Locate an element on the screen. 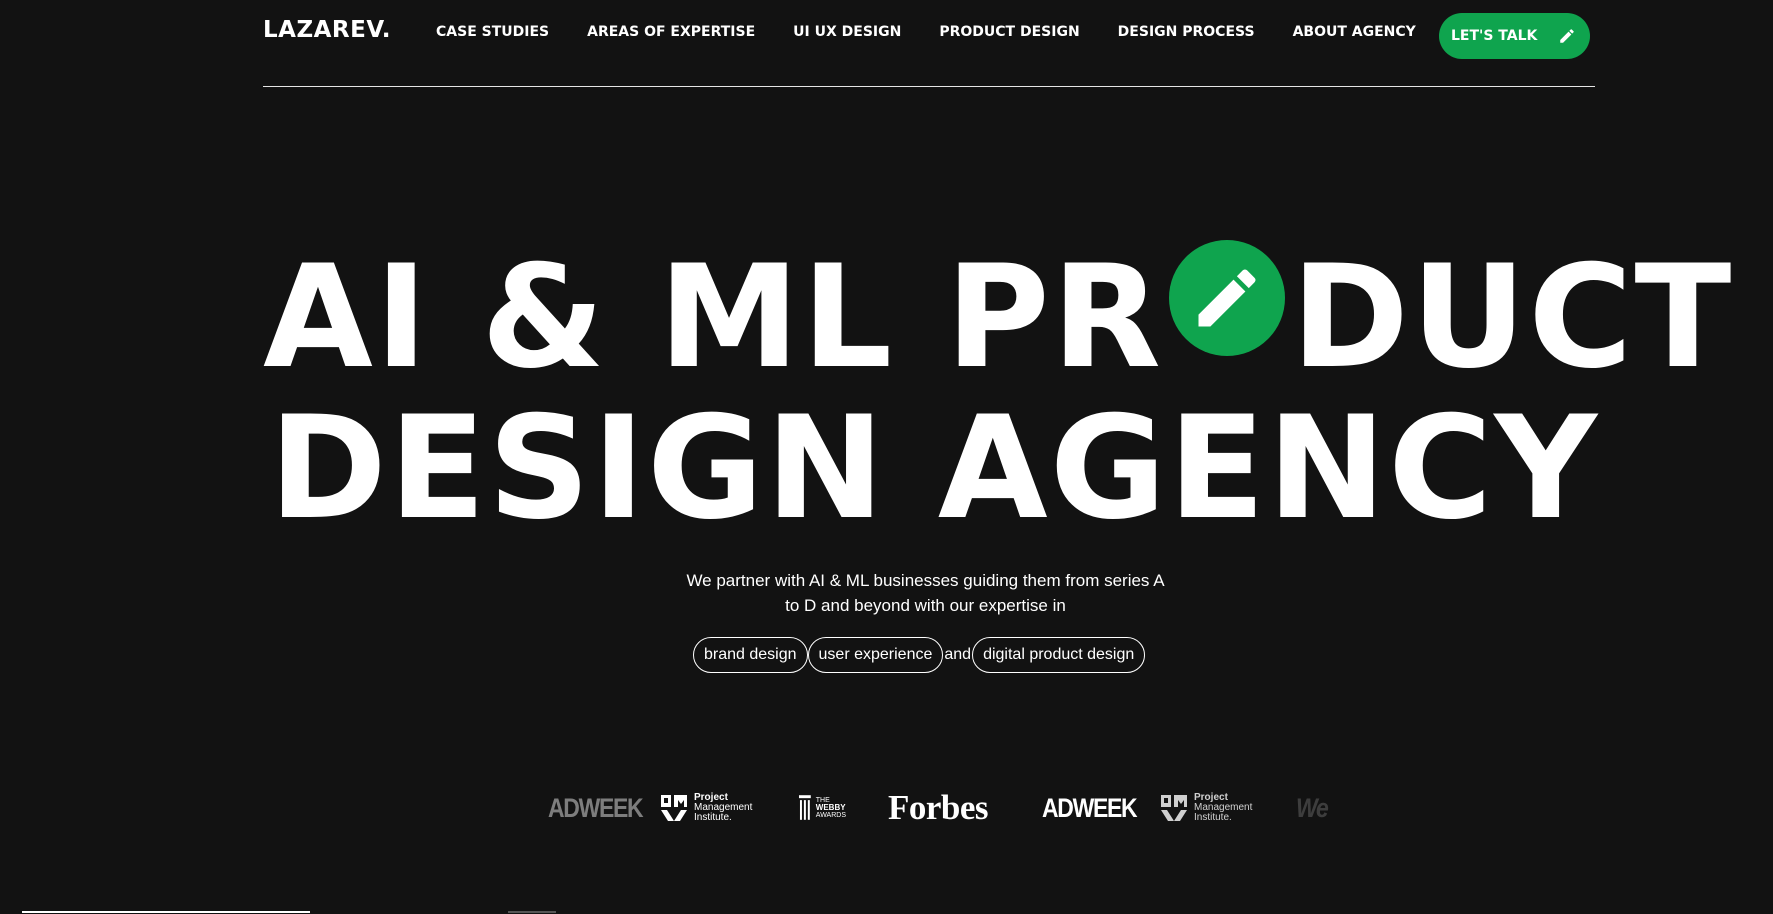 This screenshot has width=1773, height=914. nav-design-process: DESIGN PROCESS is located at coordinates (1186, 32).